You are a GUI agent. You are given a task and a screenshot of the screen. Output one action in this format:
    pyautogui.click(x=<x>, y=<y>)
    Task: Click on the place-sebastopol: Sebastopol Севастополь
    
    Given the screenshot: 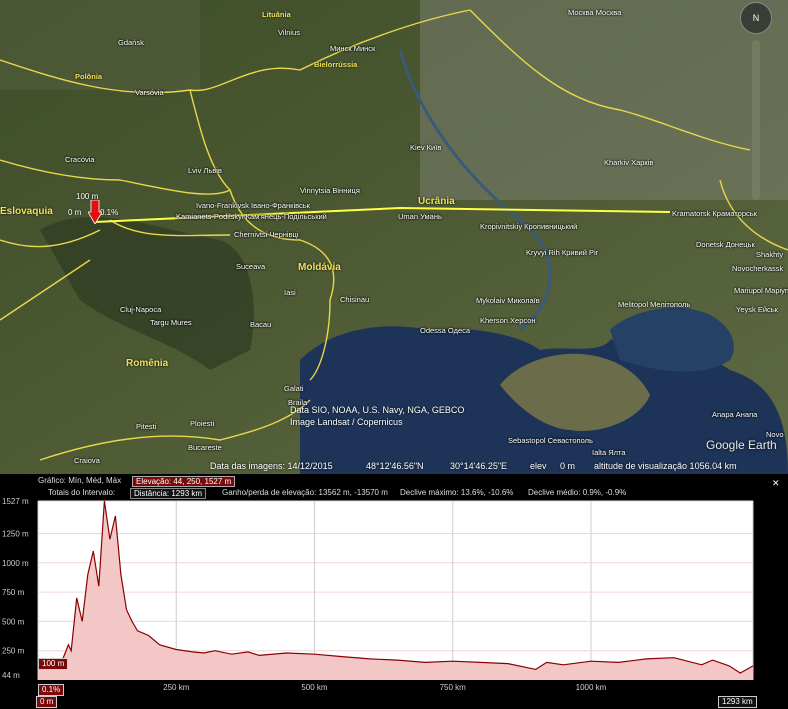 What is the action you would take?
    pyautogui.click(x=550, y=440)
    